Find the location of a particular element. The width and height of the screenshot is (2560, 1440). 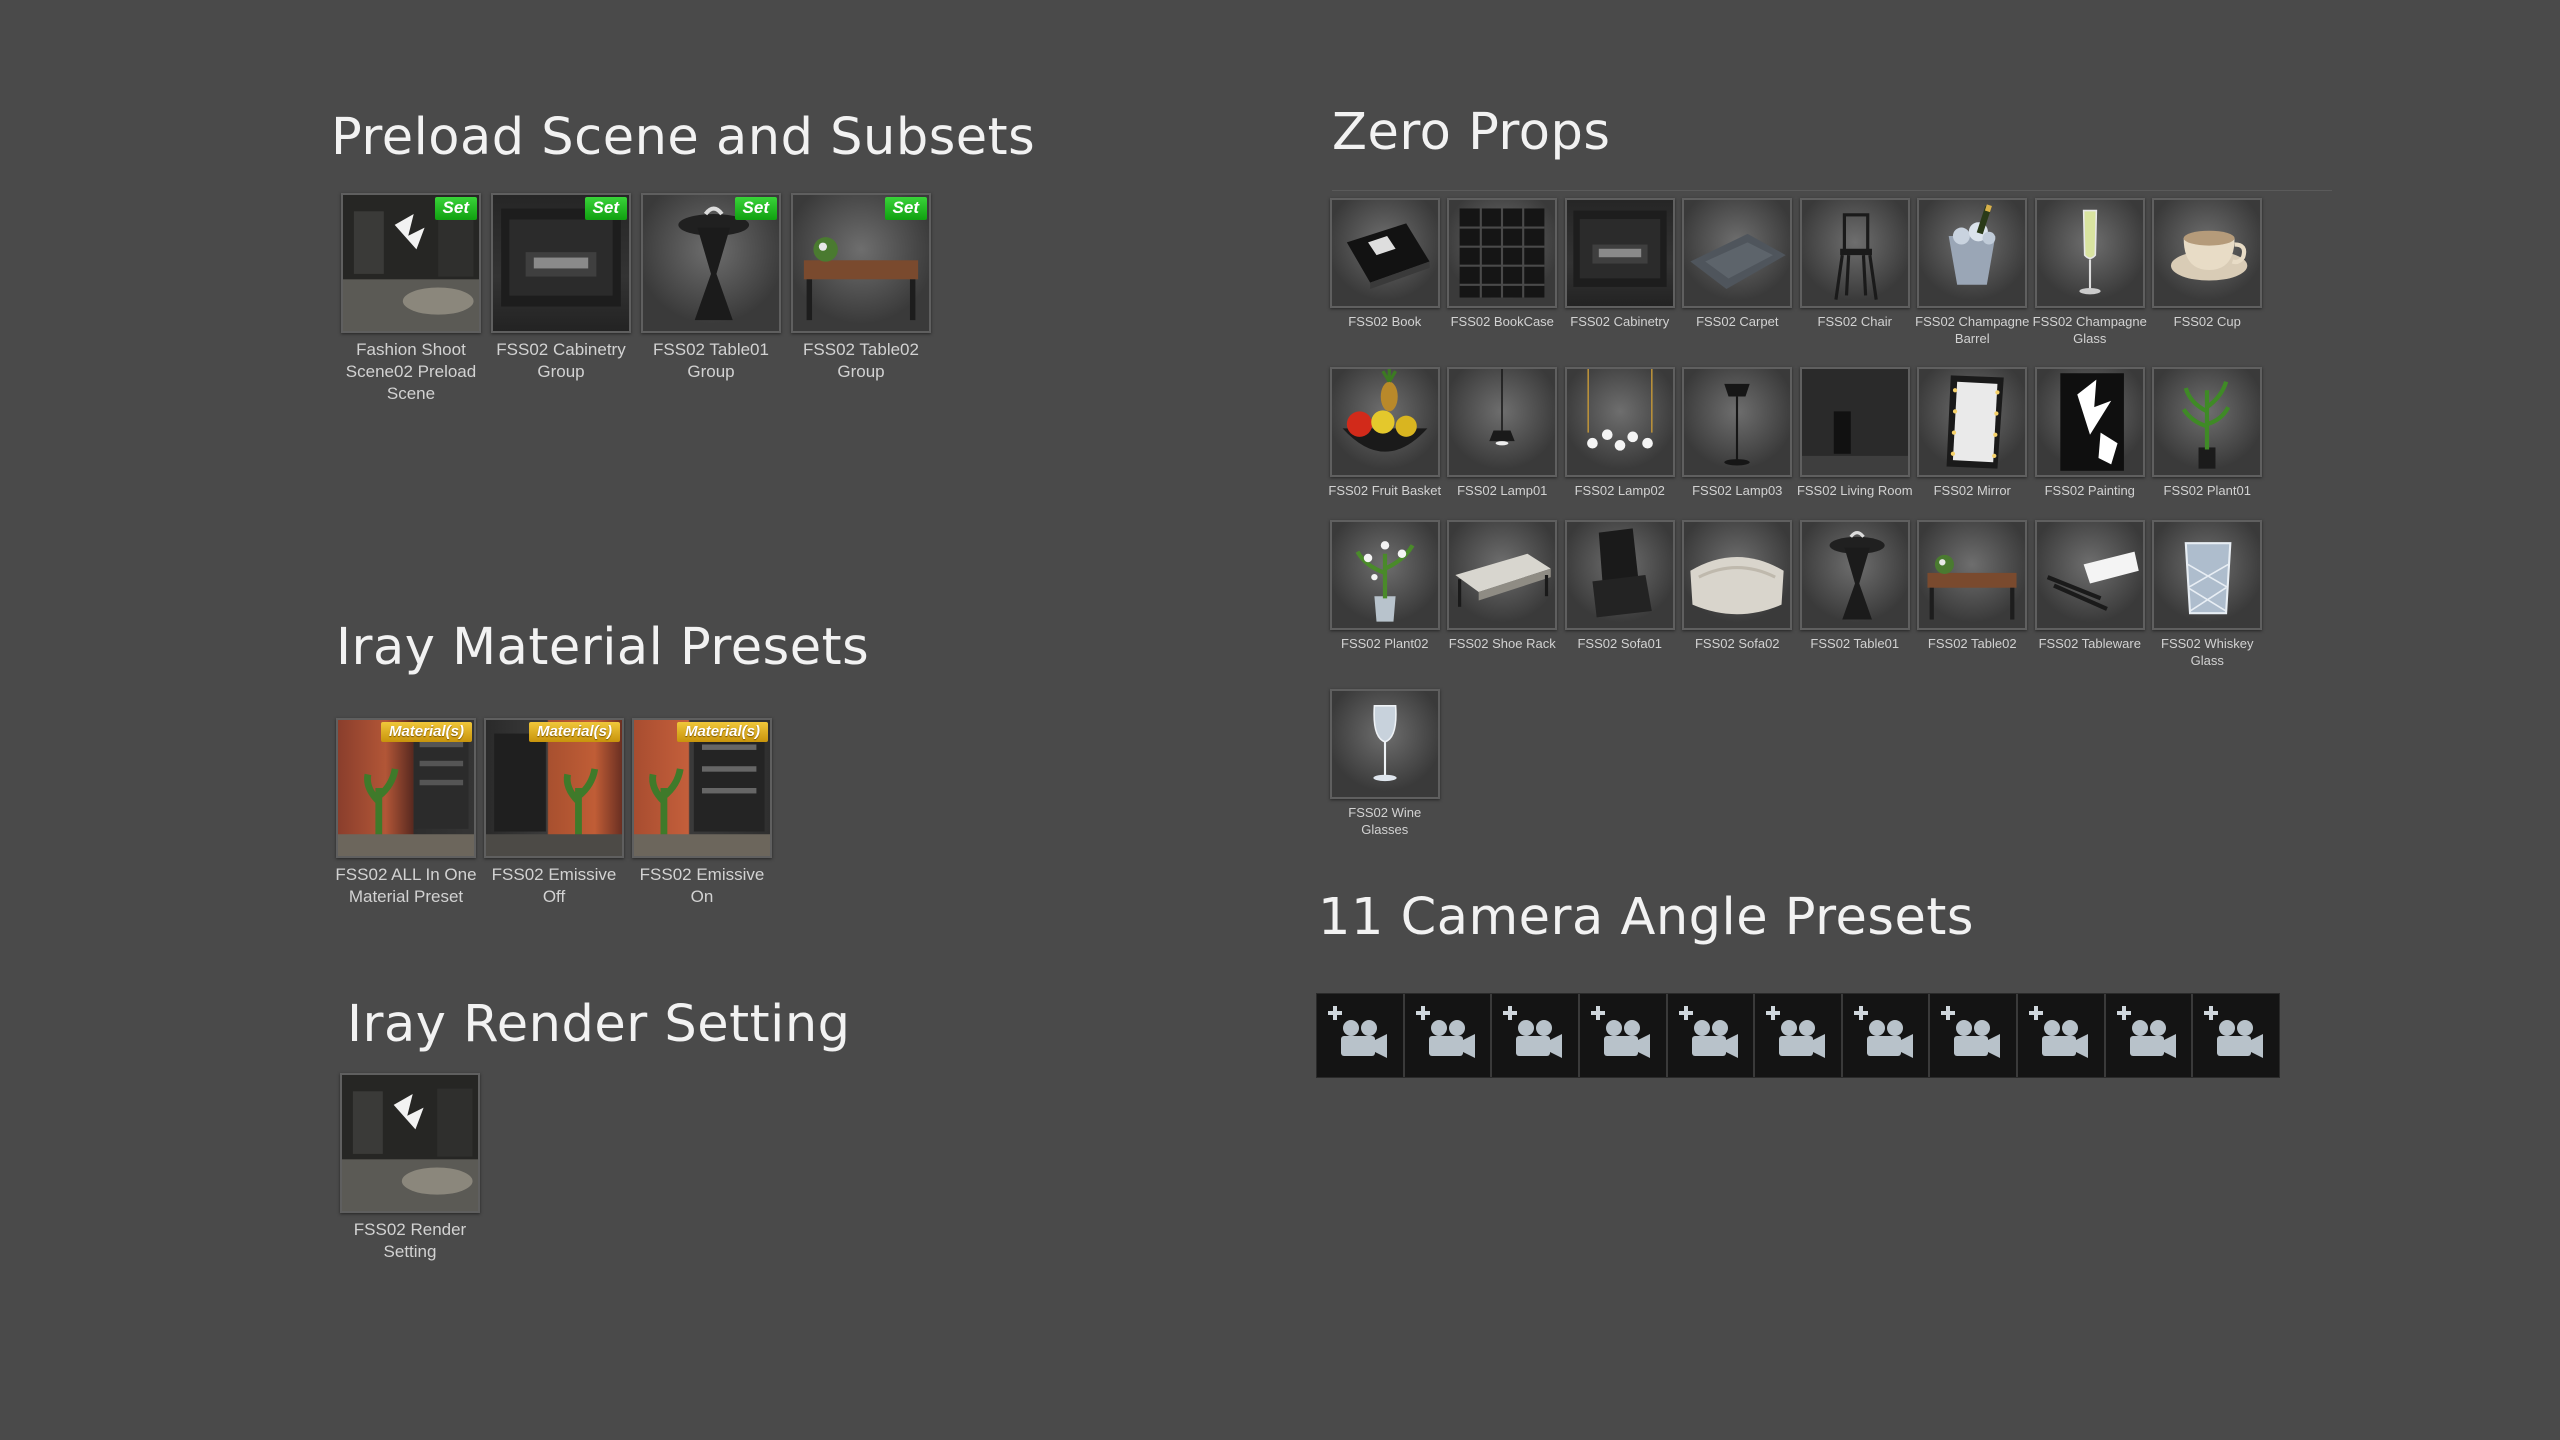

tile-fss02-cabinetry-group: Set FSS02 Cabinetry Group is located at coordinates (561, 298).